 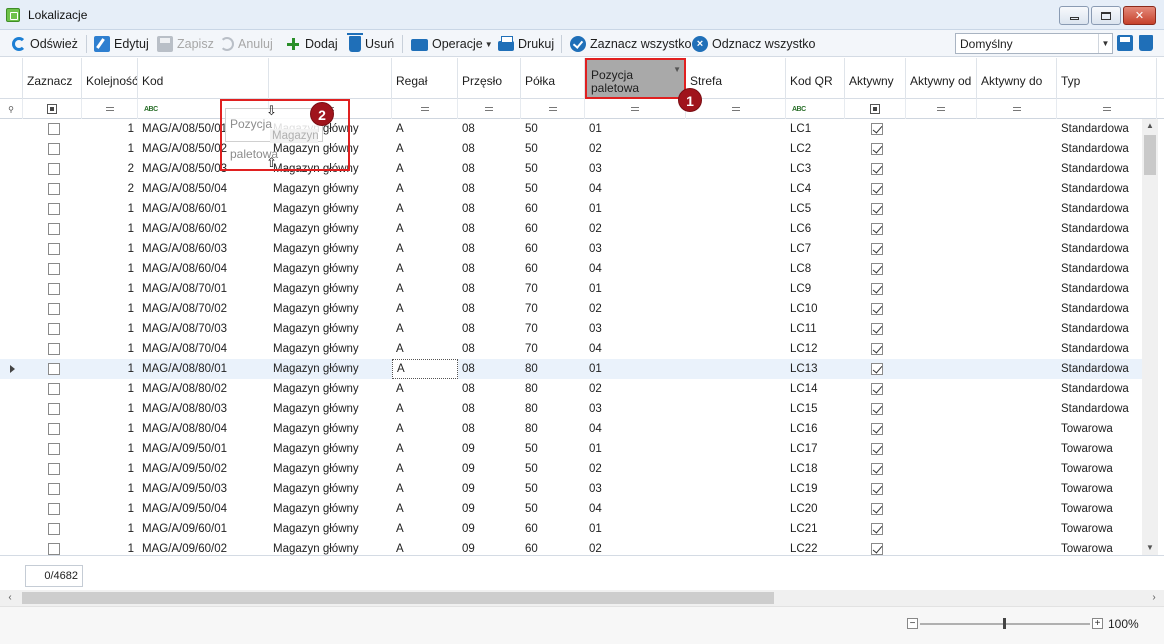 What do you see at coordinates (815, 409) in the screenshot?
I see `cell-qr-code: LC15` at bounding box center [815, 409].